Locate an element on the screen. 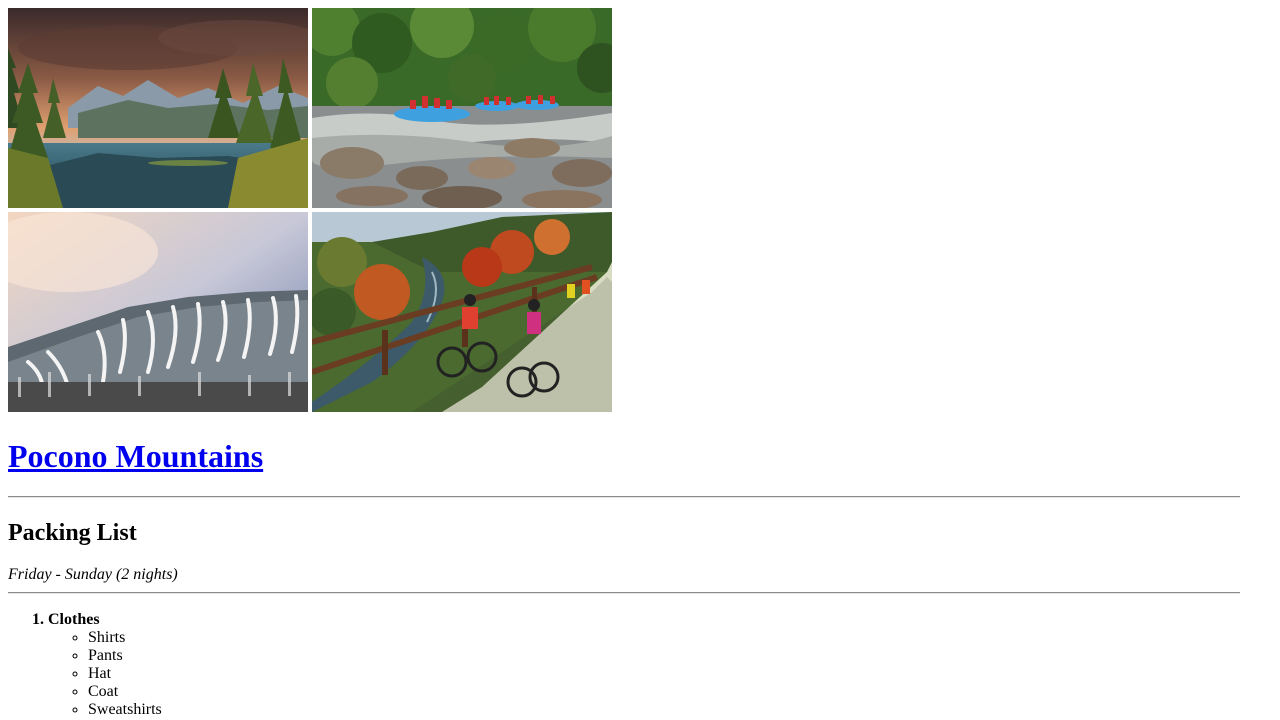  list-item: Hat is located at coordinates (664, 674).